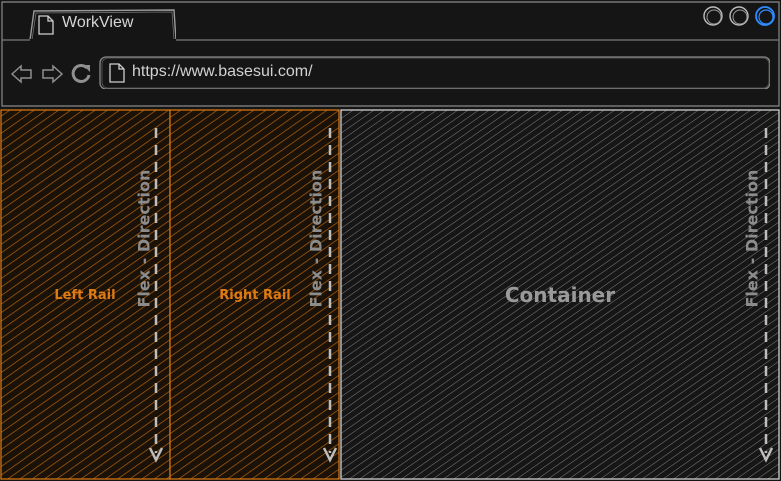 The width and height of the screenshot is (781, 481). What do you see at coordinates (560, 295) in the screenshot?
I see `container-label: Container` at bounding box center [560, 295].